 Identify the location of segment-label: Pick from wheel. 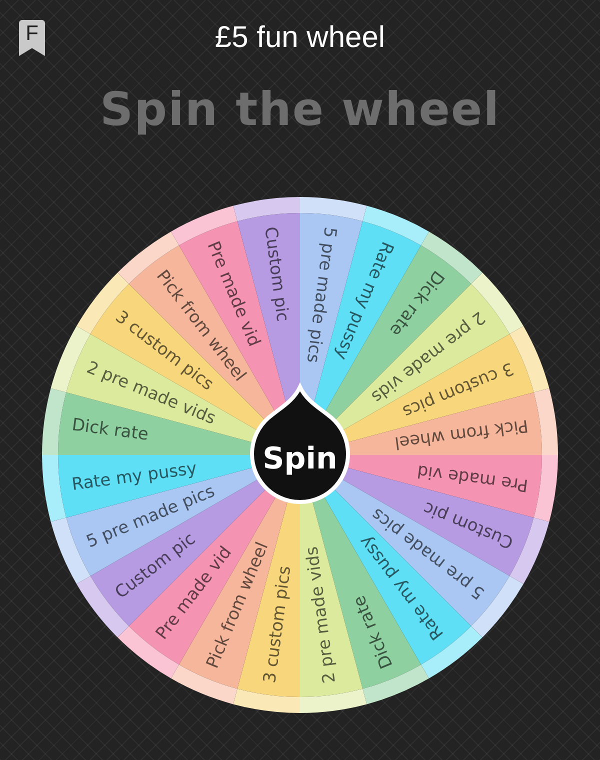
(461, 433).